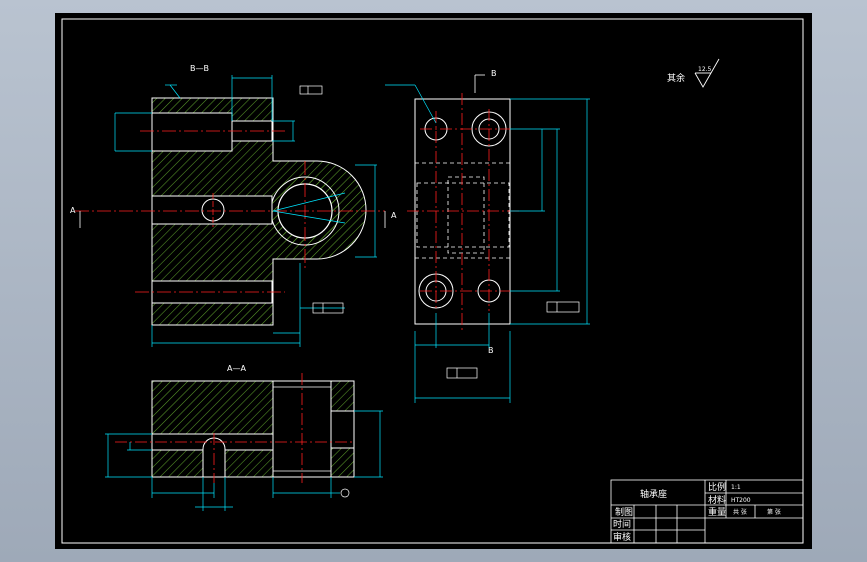 This screenshot has height=562, width=867. What do you see at coordinates (676, 78) in the screenshot?
I see `surface-note-label: 其余` at bounding box center [676, 78].